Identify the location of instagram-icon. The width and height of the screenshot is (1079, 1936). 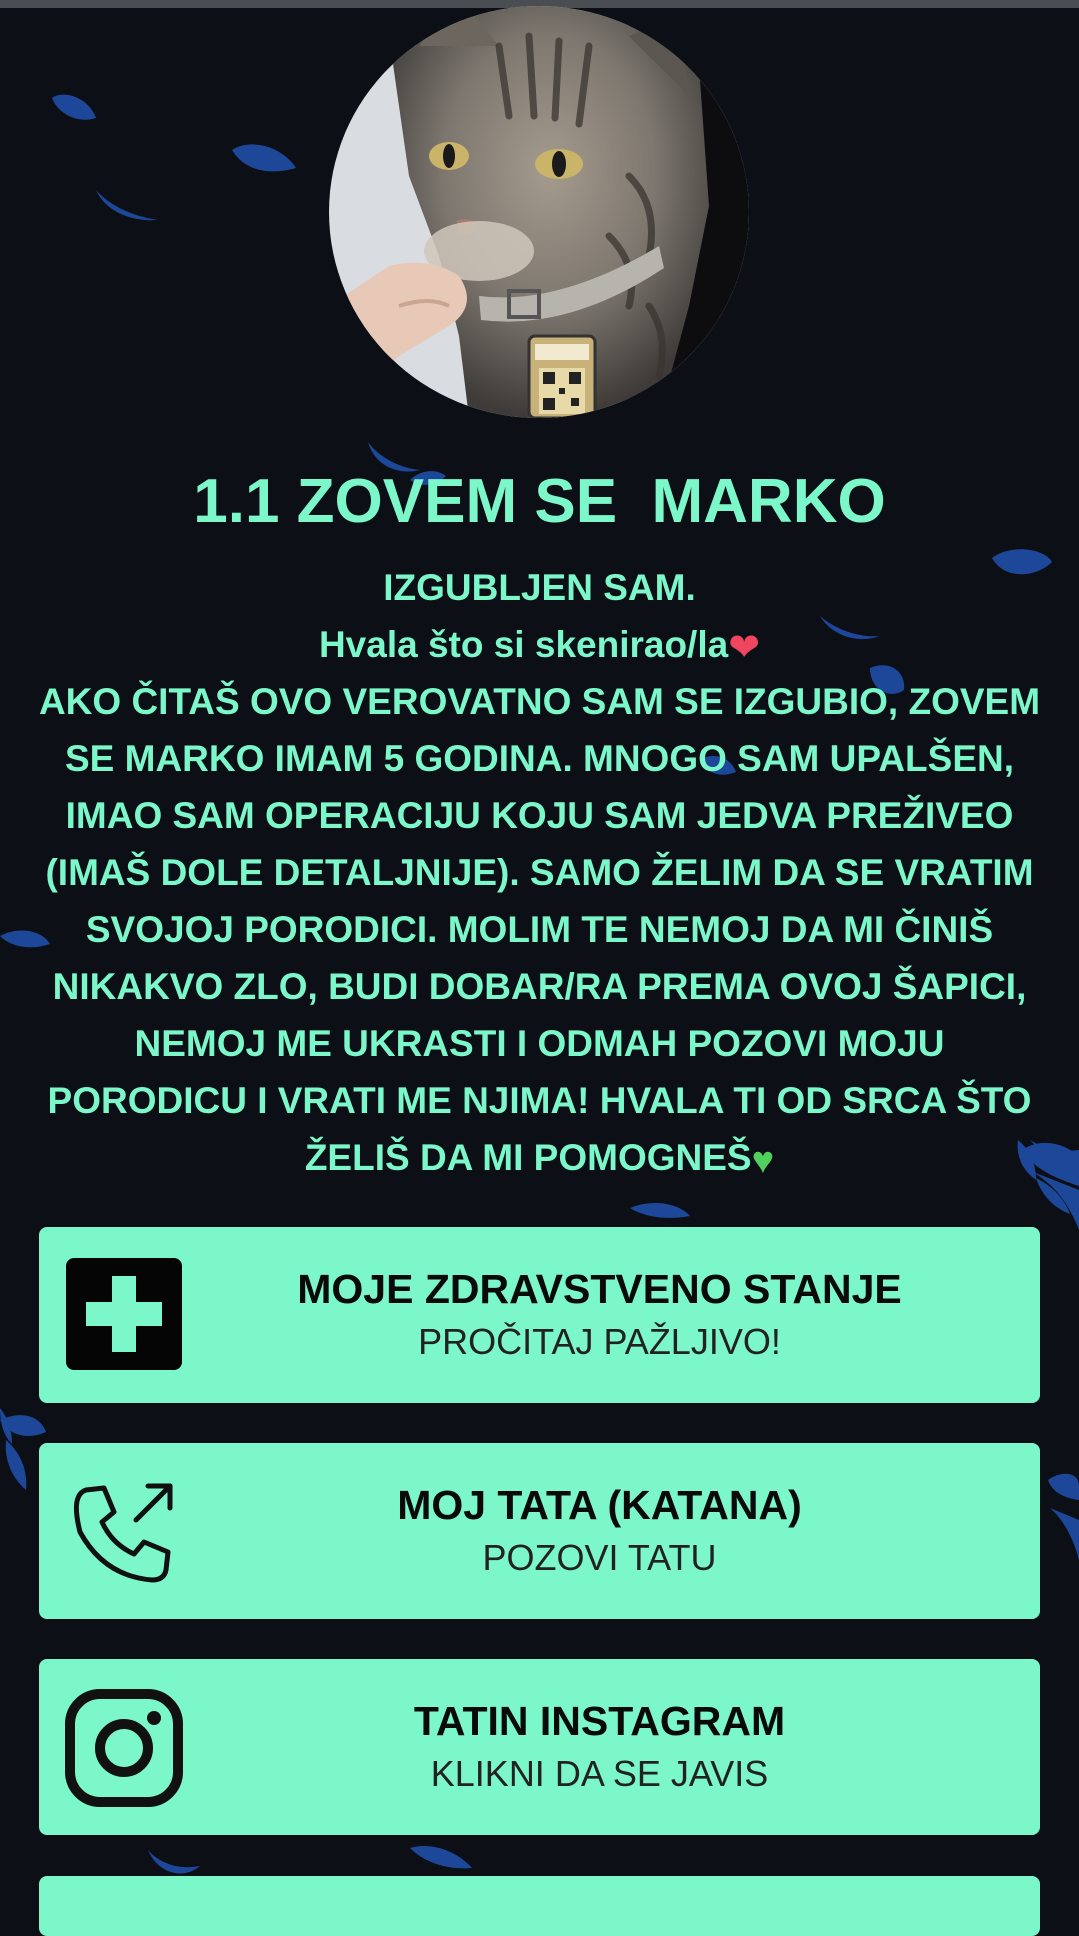
(124, 1748).